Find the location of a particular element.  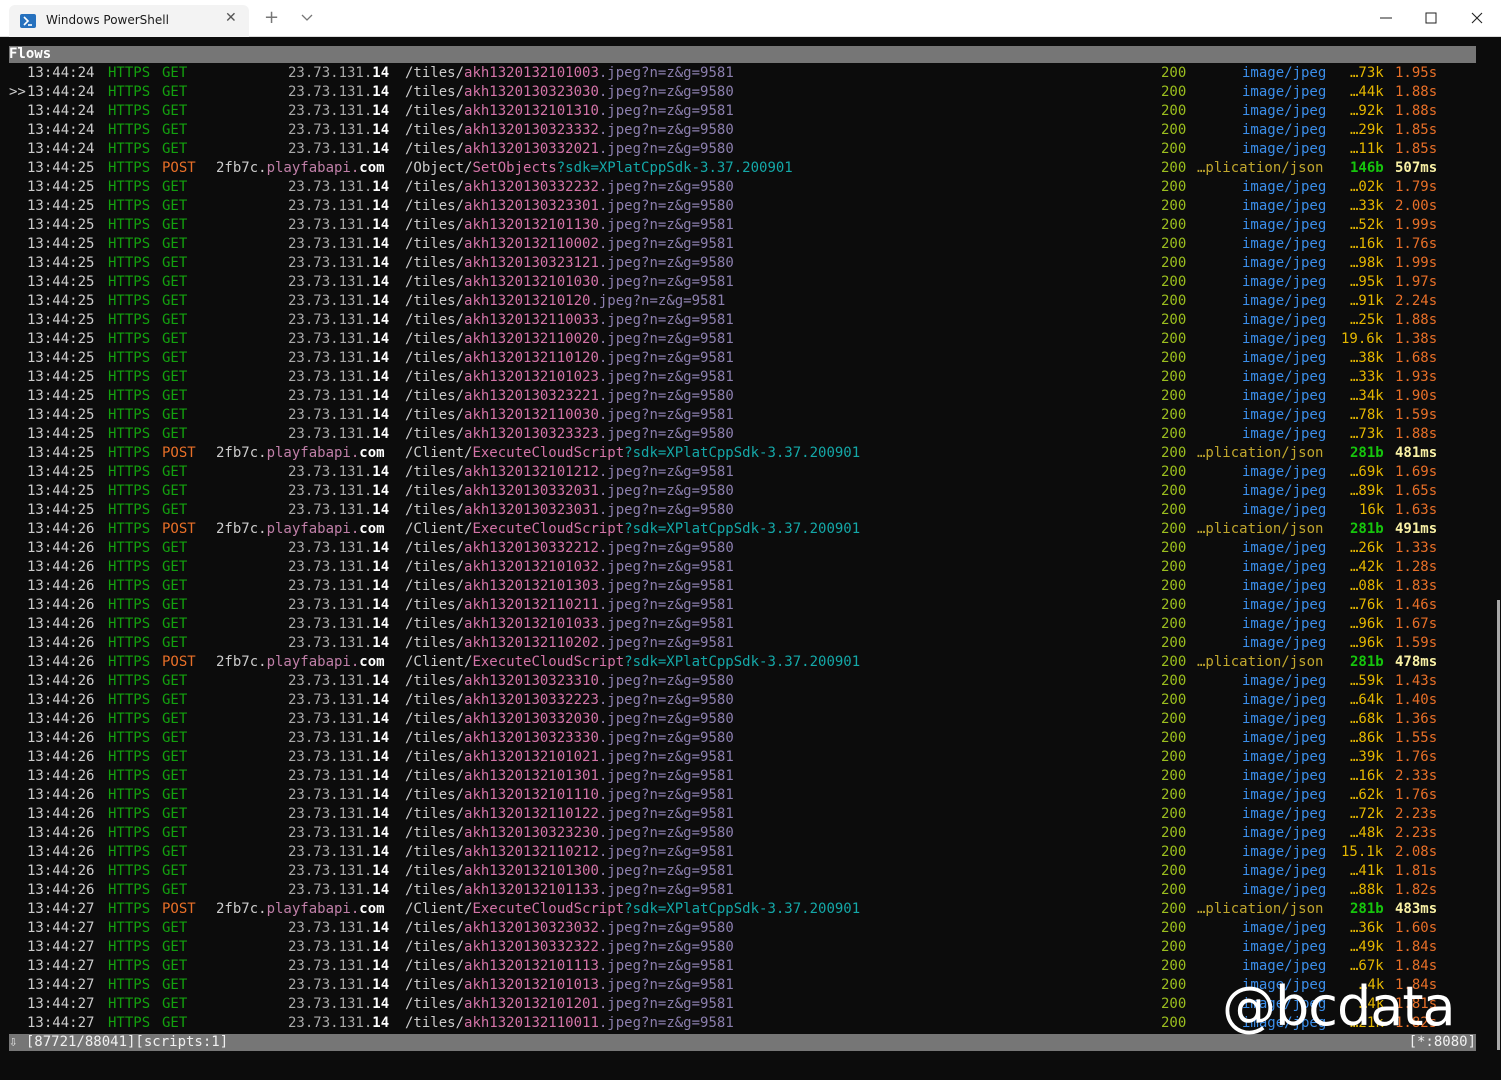

flow-path: /tiles/akh1320132101110.jpeg?n=z&g=9581 is located at coordinates (569, 795).